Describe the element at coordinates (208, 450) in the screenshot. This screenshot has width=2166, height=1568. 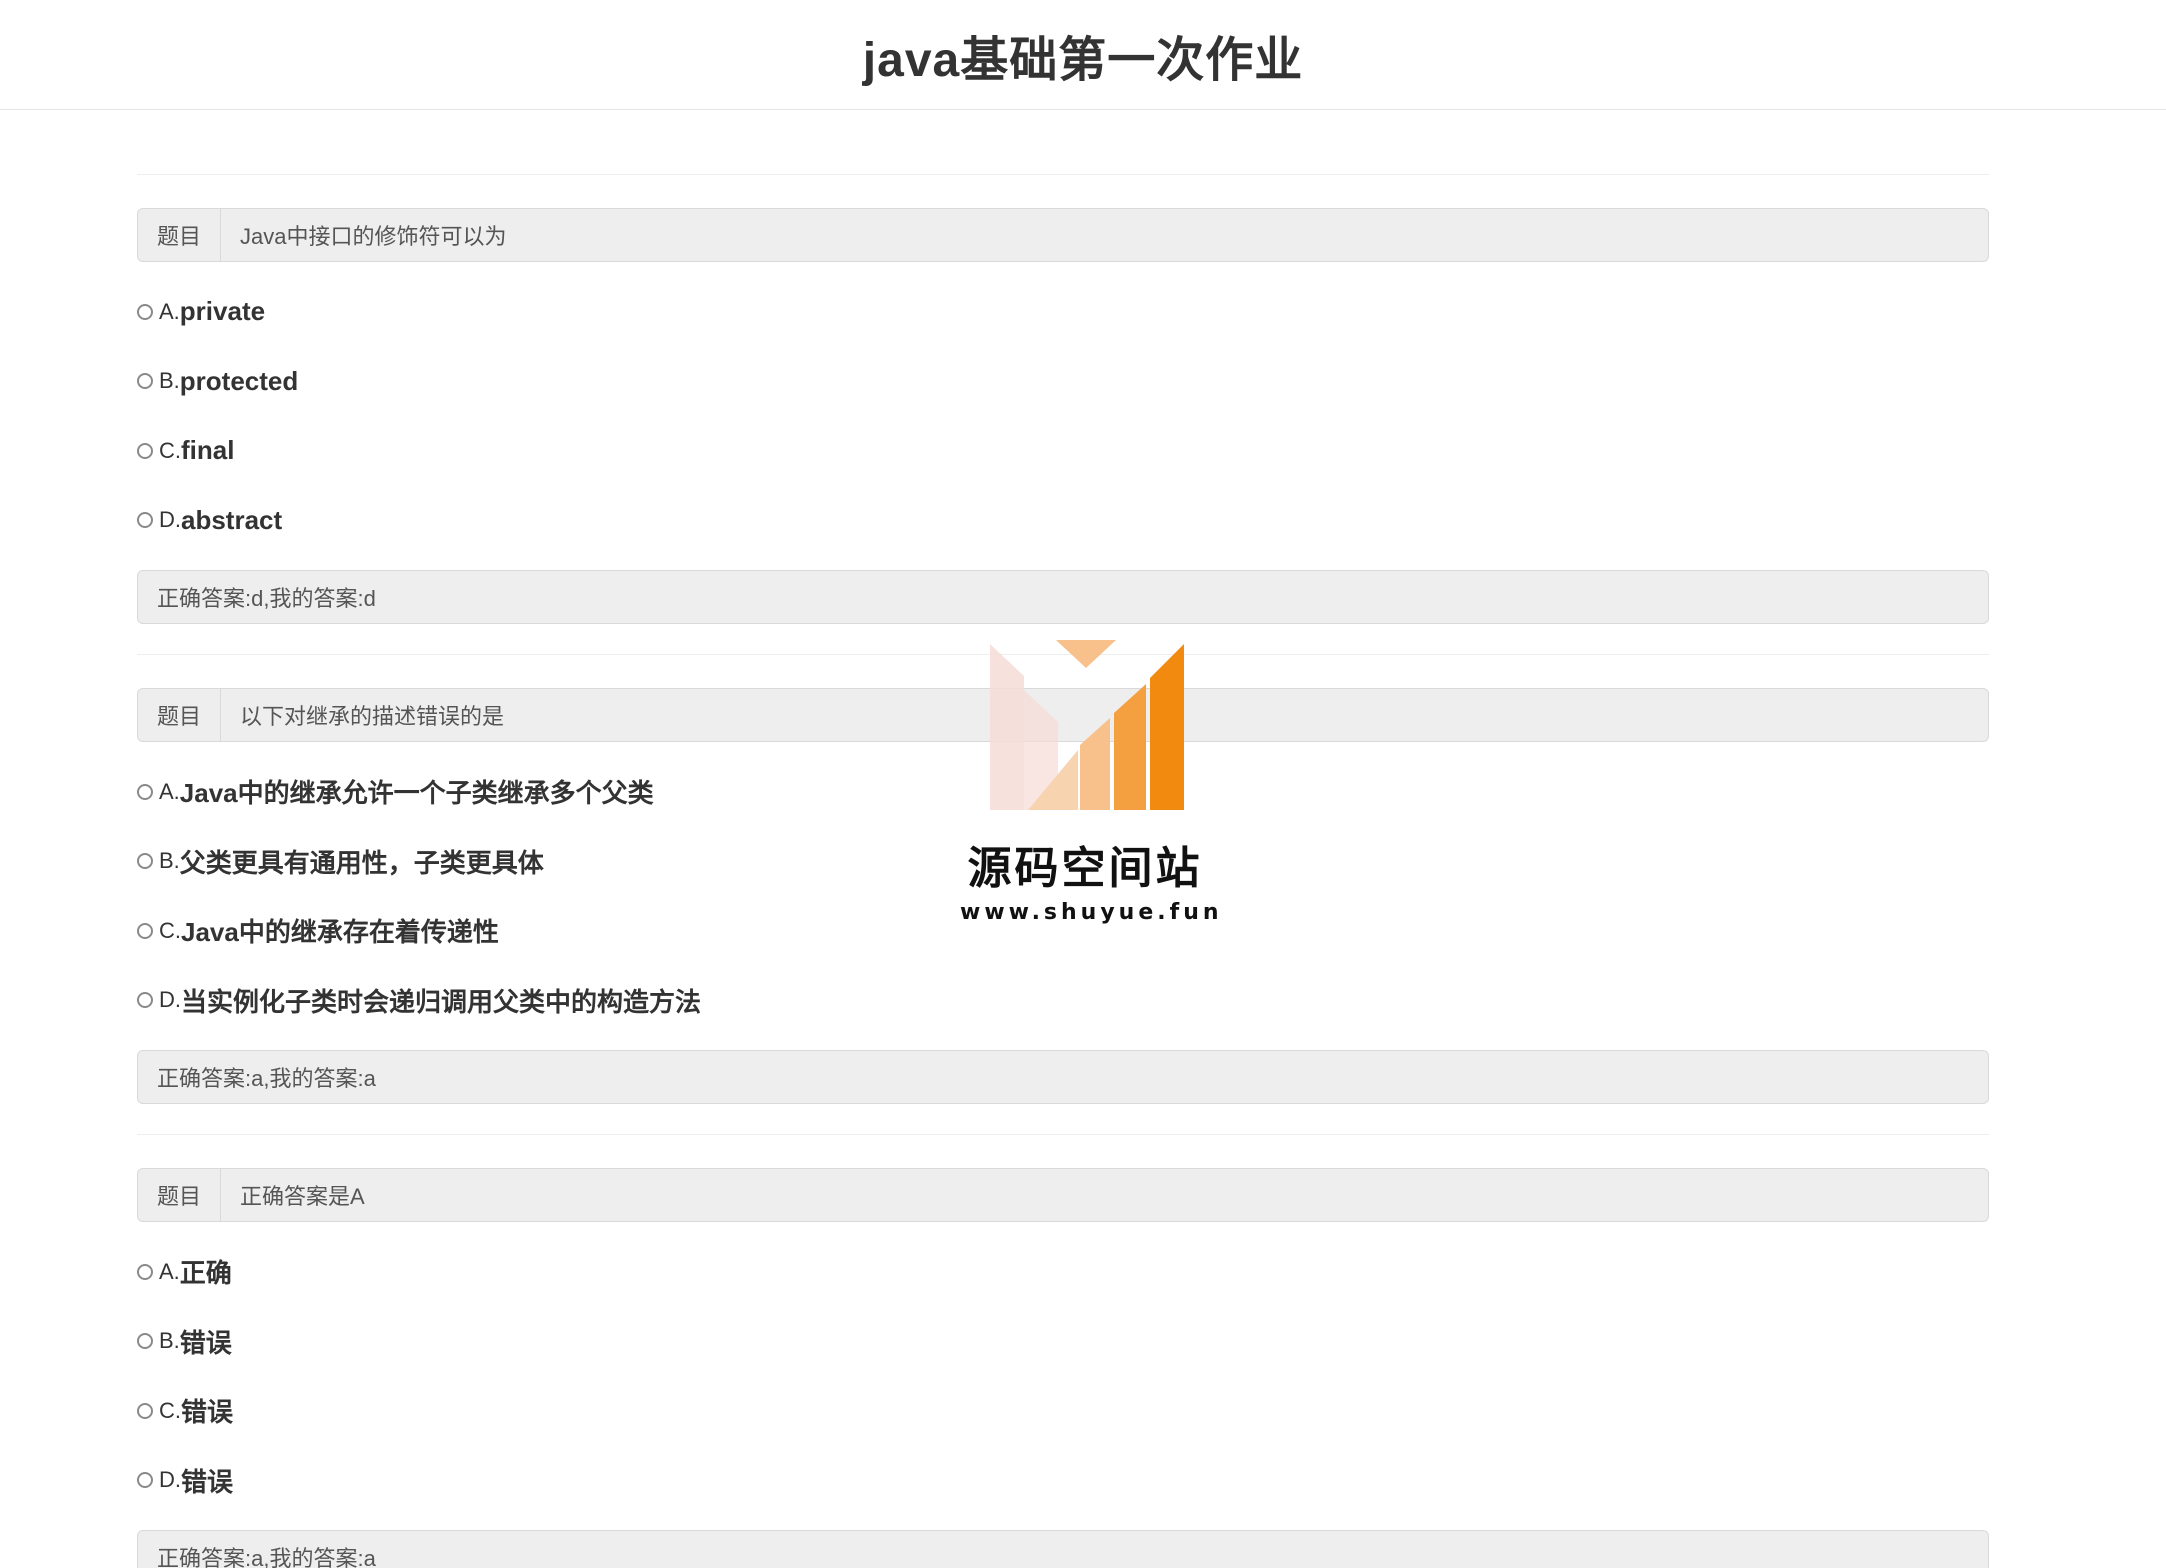
I see `option-text: final` at that location.